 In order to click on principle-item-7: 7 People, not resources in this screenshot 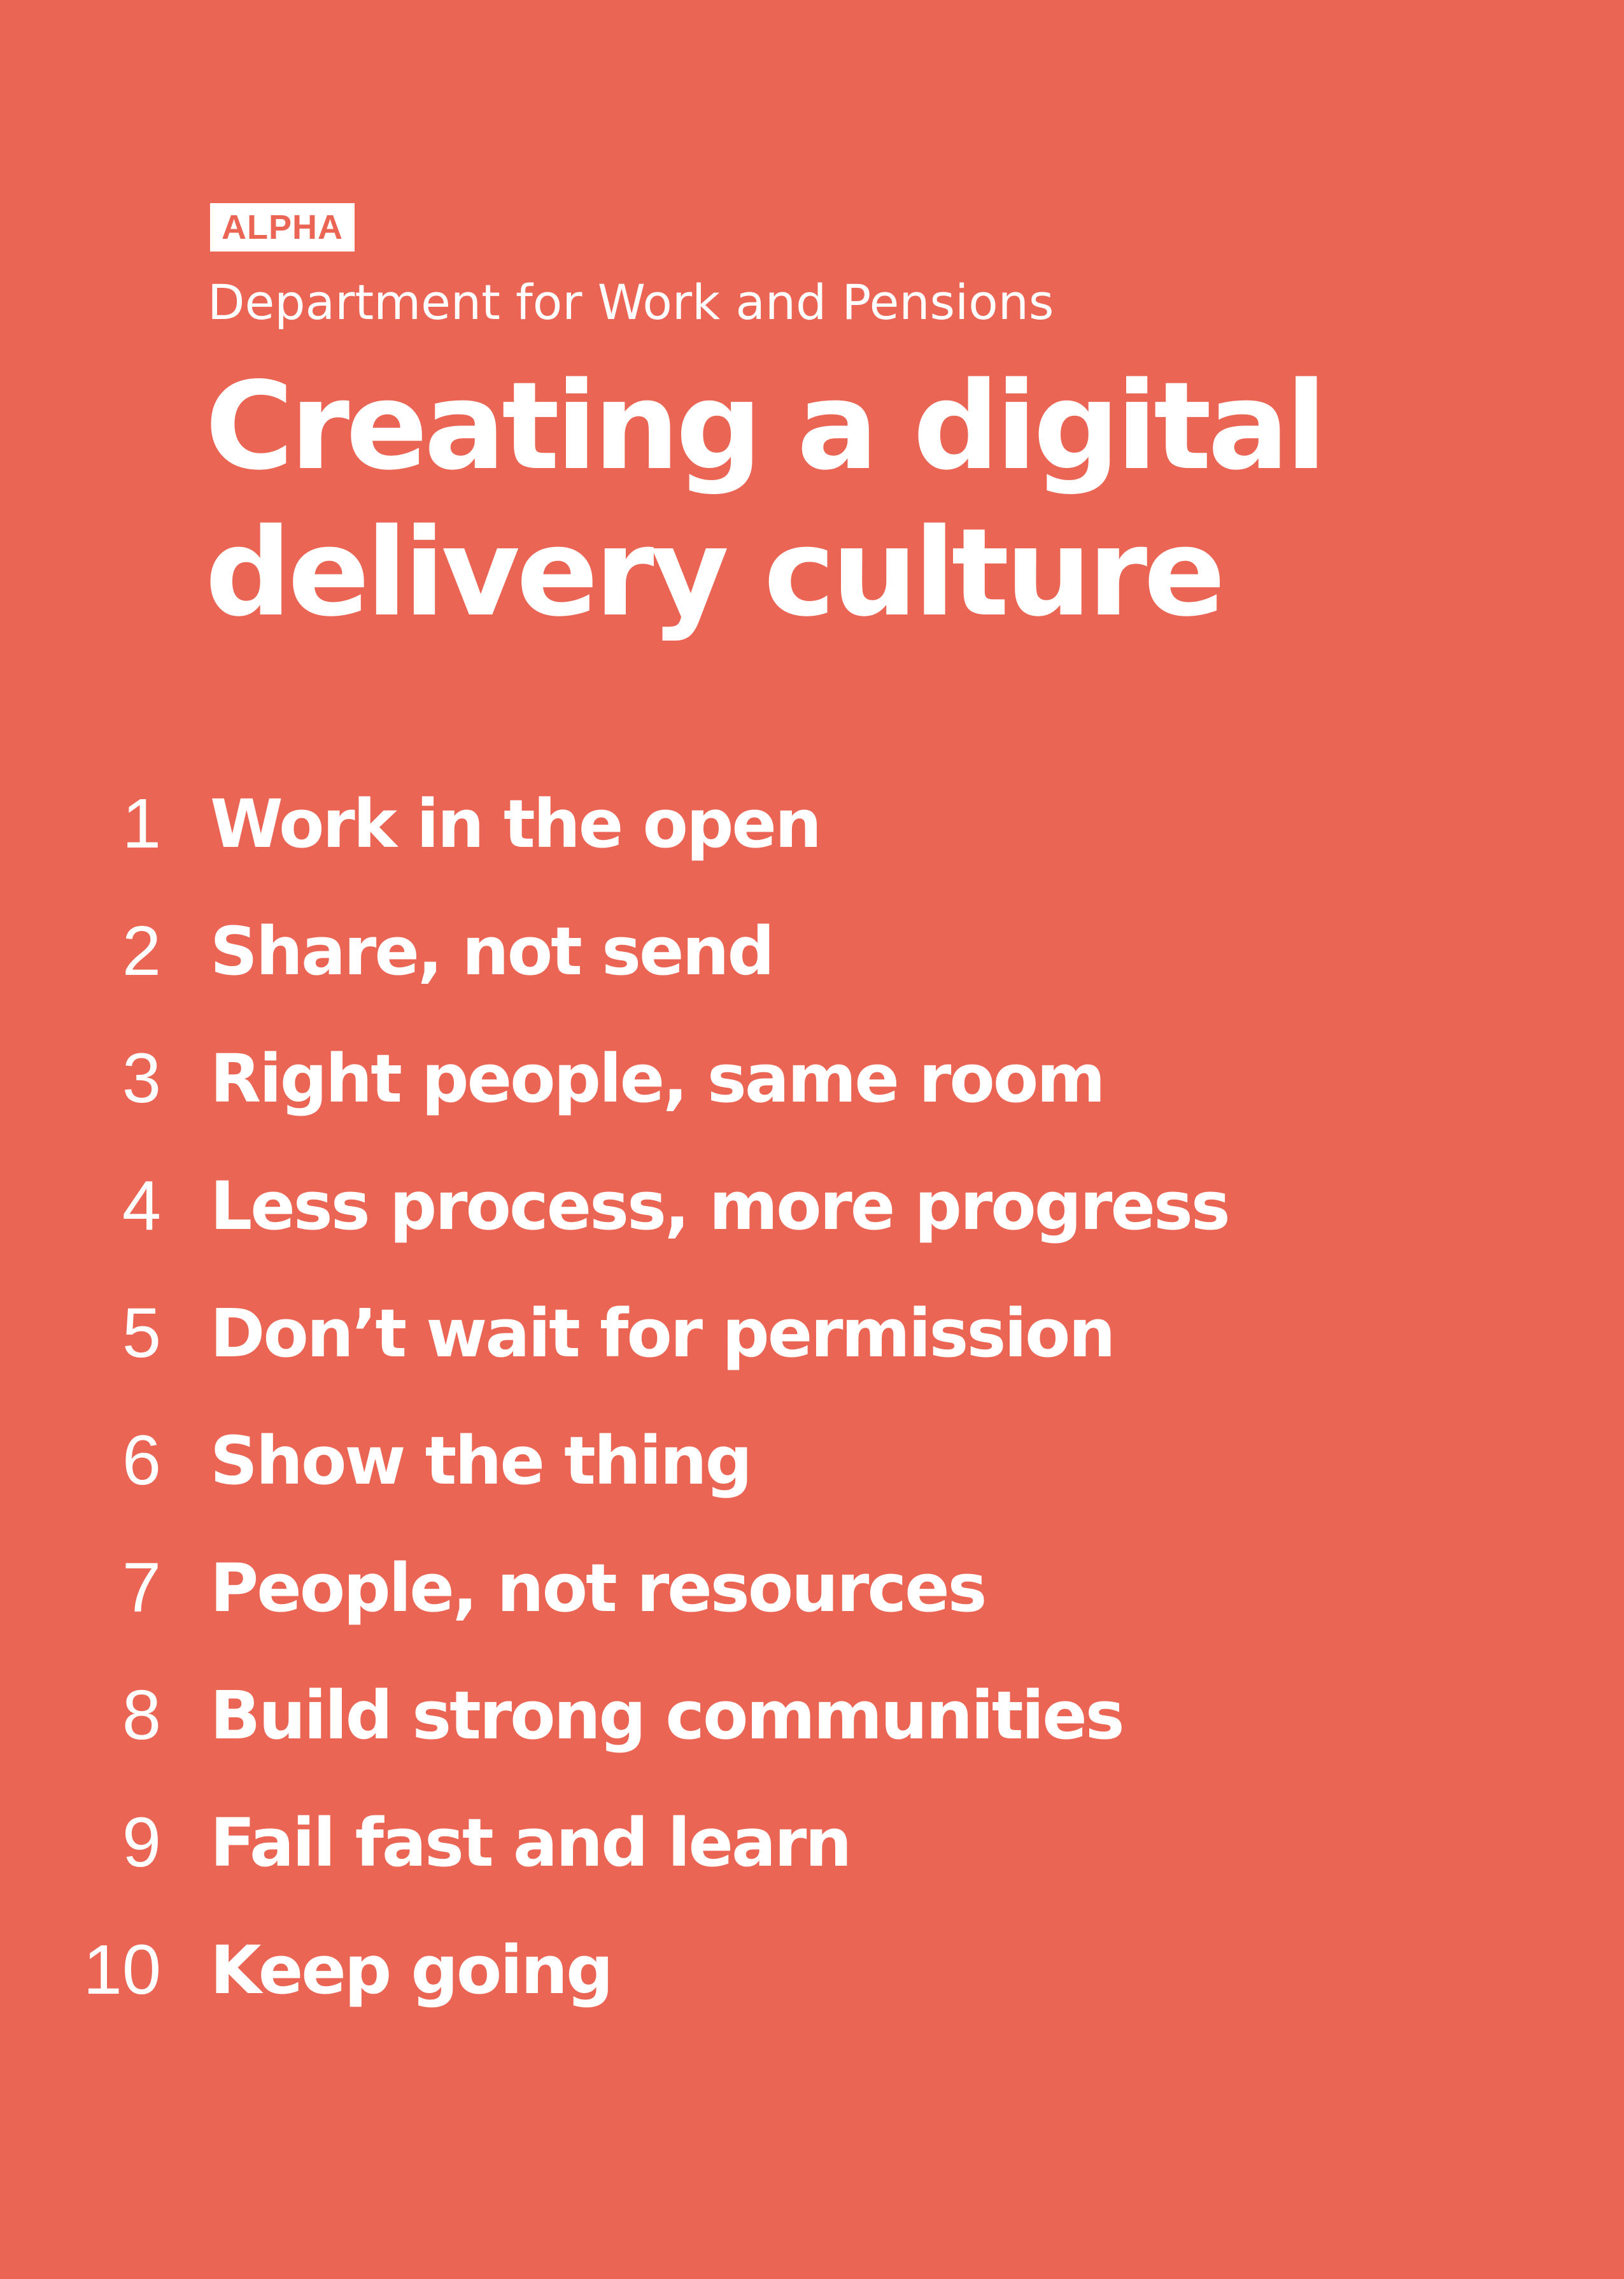, I will do `click(700, 1604)`.